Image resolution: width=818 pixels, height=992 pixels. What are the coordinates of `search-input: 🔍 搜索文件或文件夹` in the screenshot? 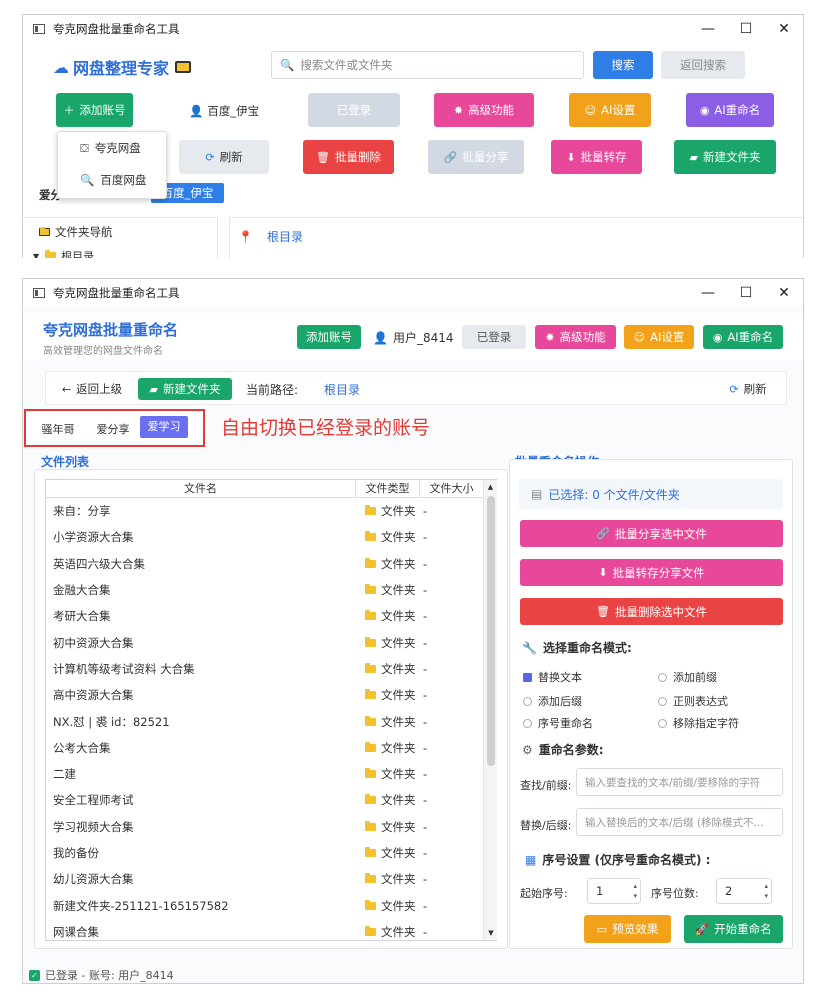 It's located at (427, 65).